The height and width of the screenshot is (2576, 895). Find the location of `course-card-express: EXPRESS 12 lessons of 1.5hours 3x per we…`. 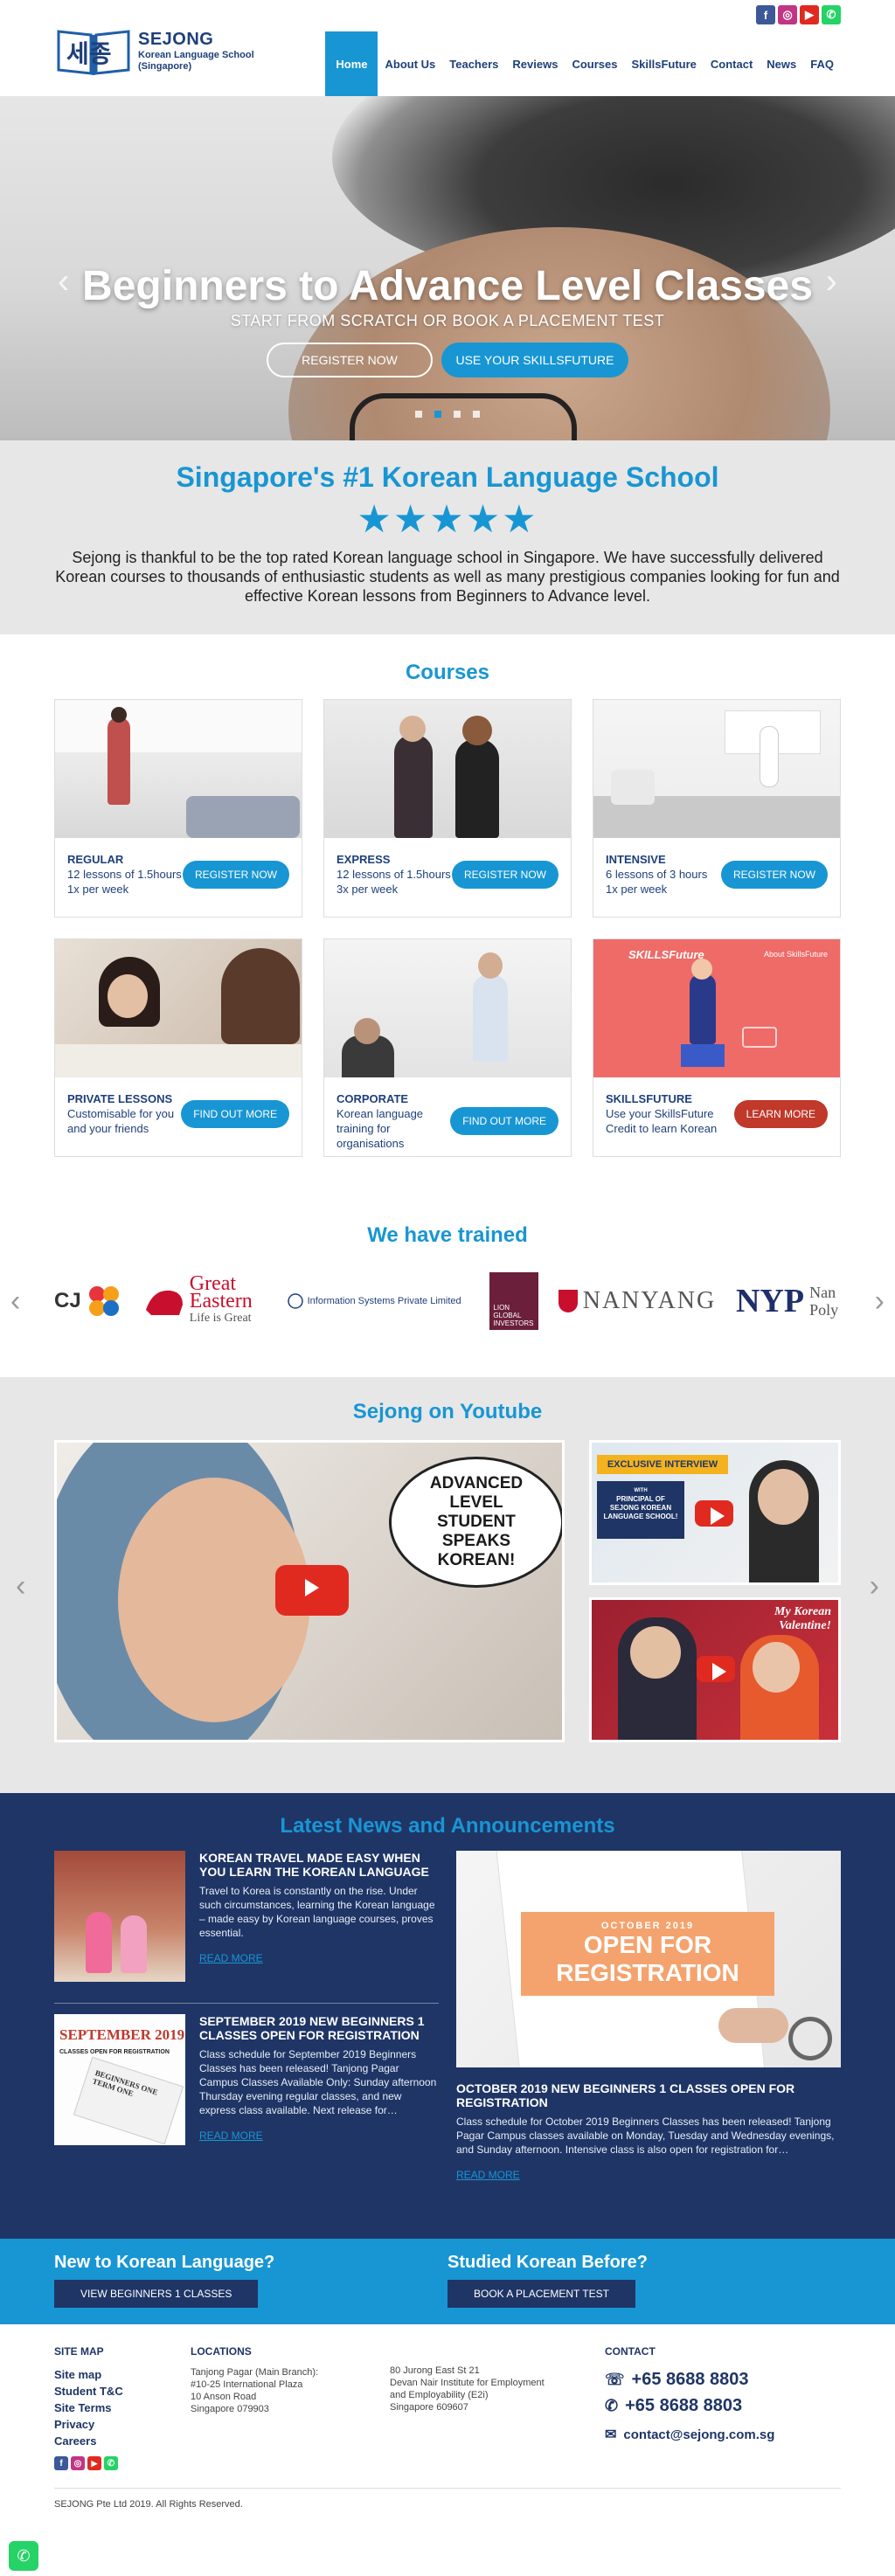

course-card-express: EXPRESS 12 lessons of 1.5hours 3x per we… is located at coordinates (447, 808).